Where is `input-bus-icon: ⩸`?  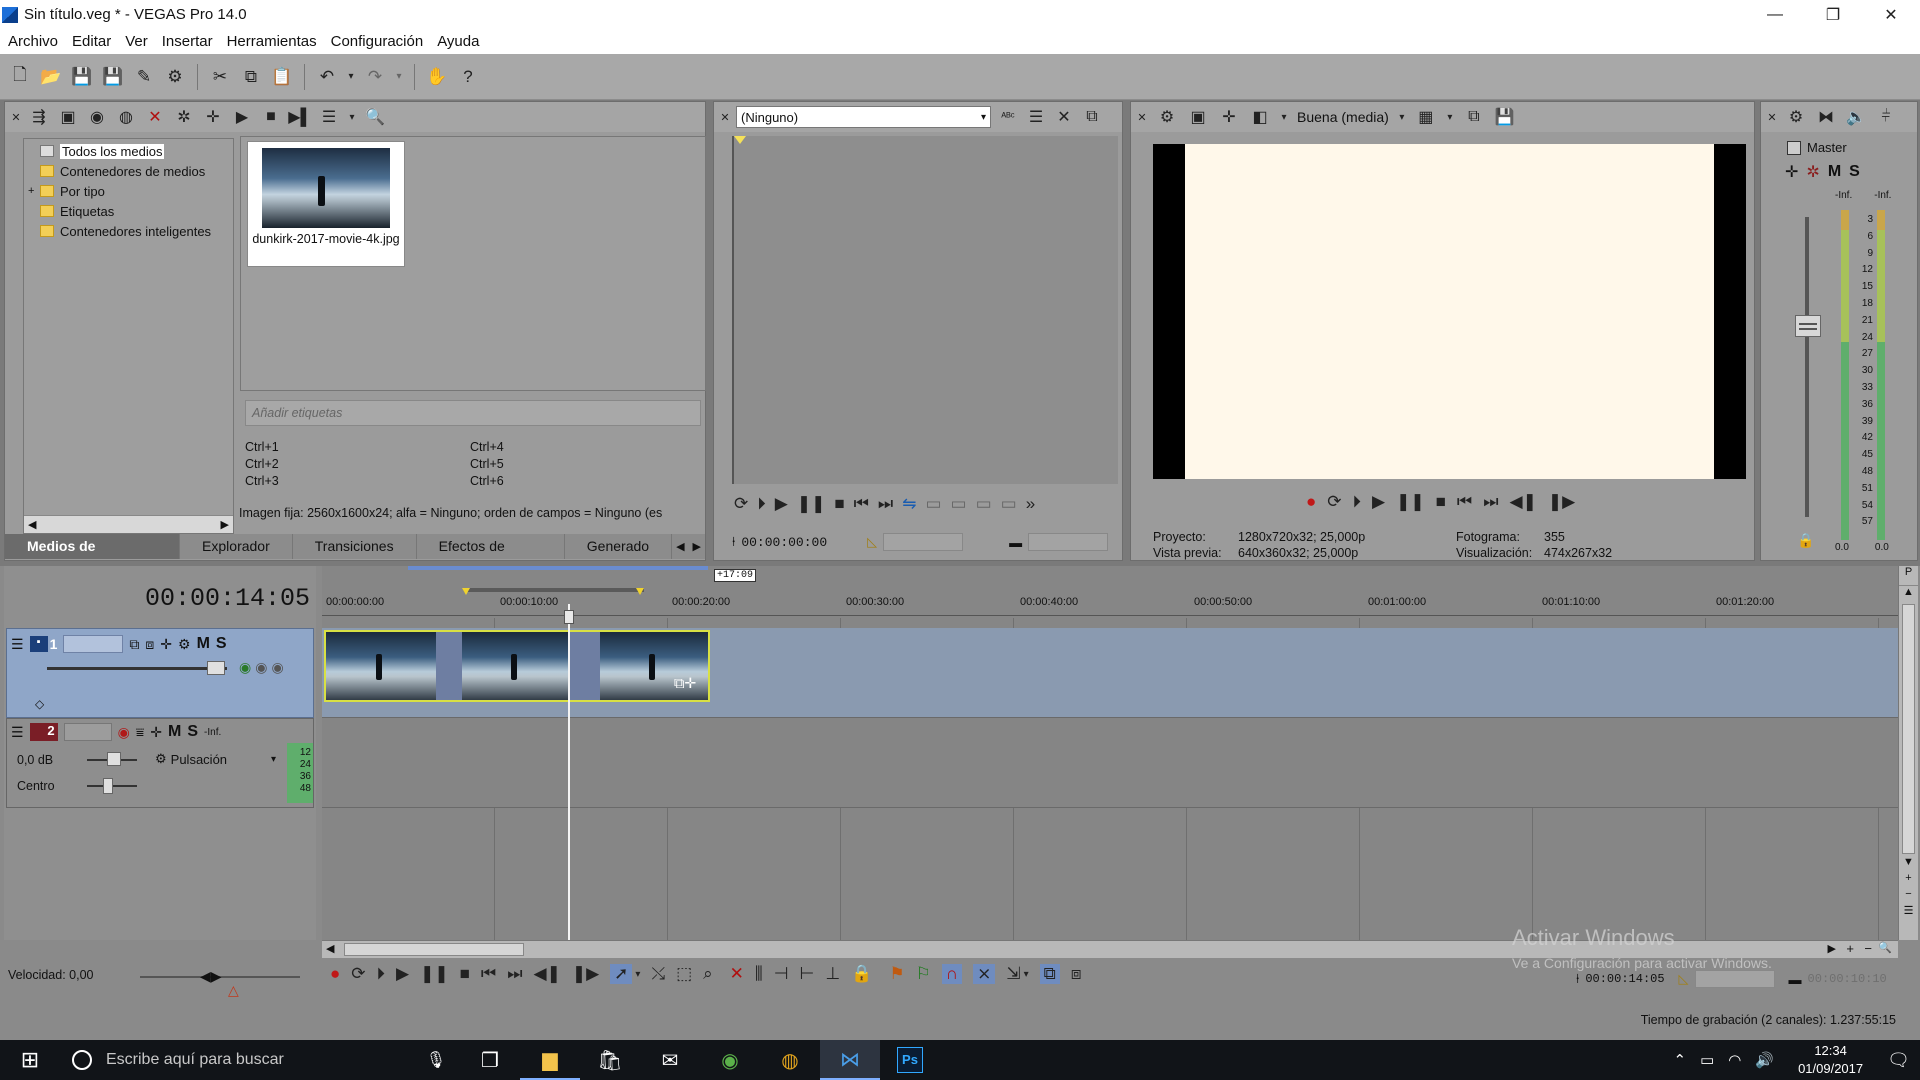
input-bus-icon: ⩸ is located at coordinates (140, 732).